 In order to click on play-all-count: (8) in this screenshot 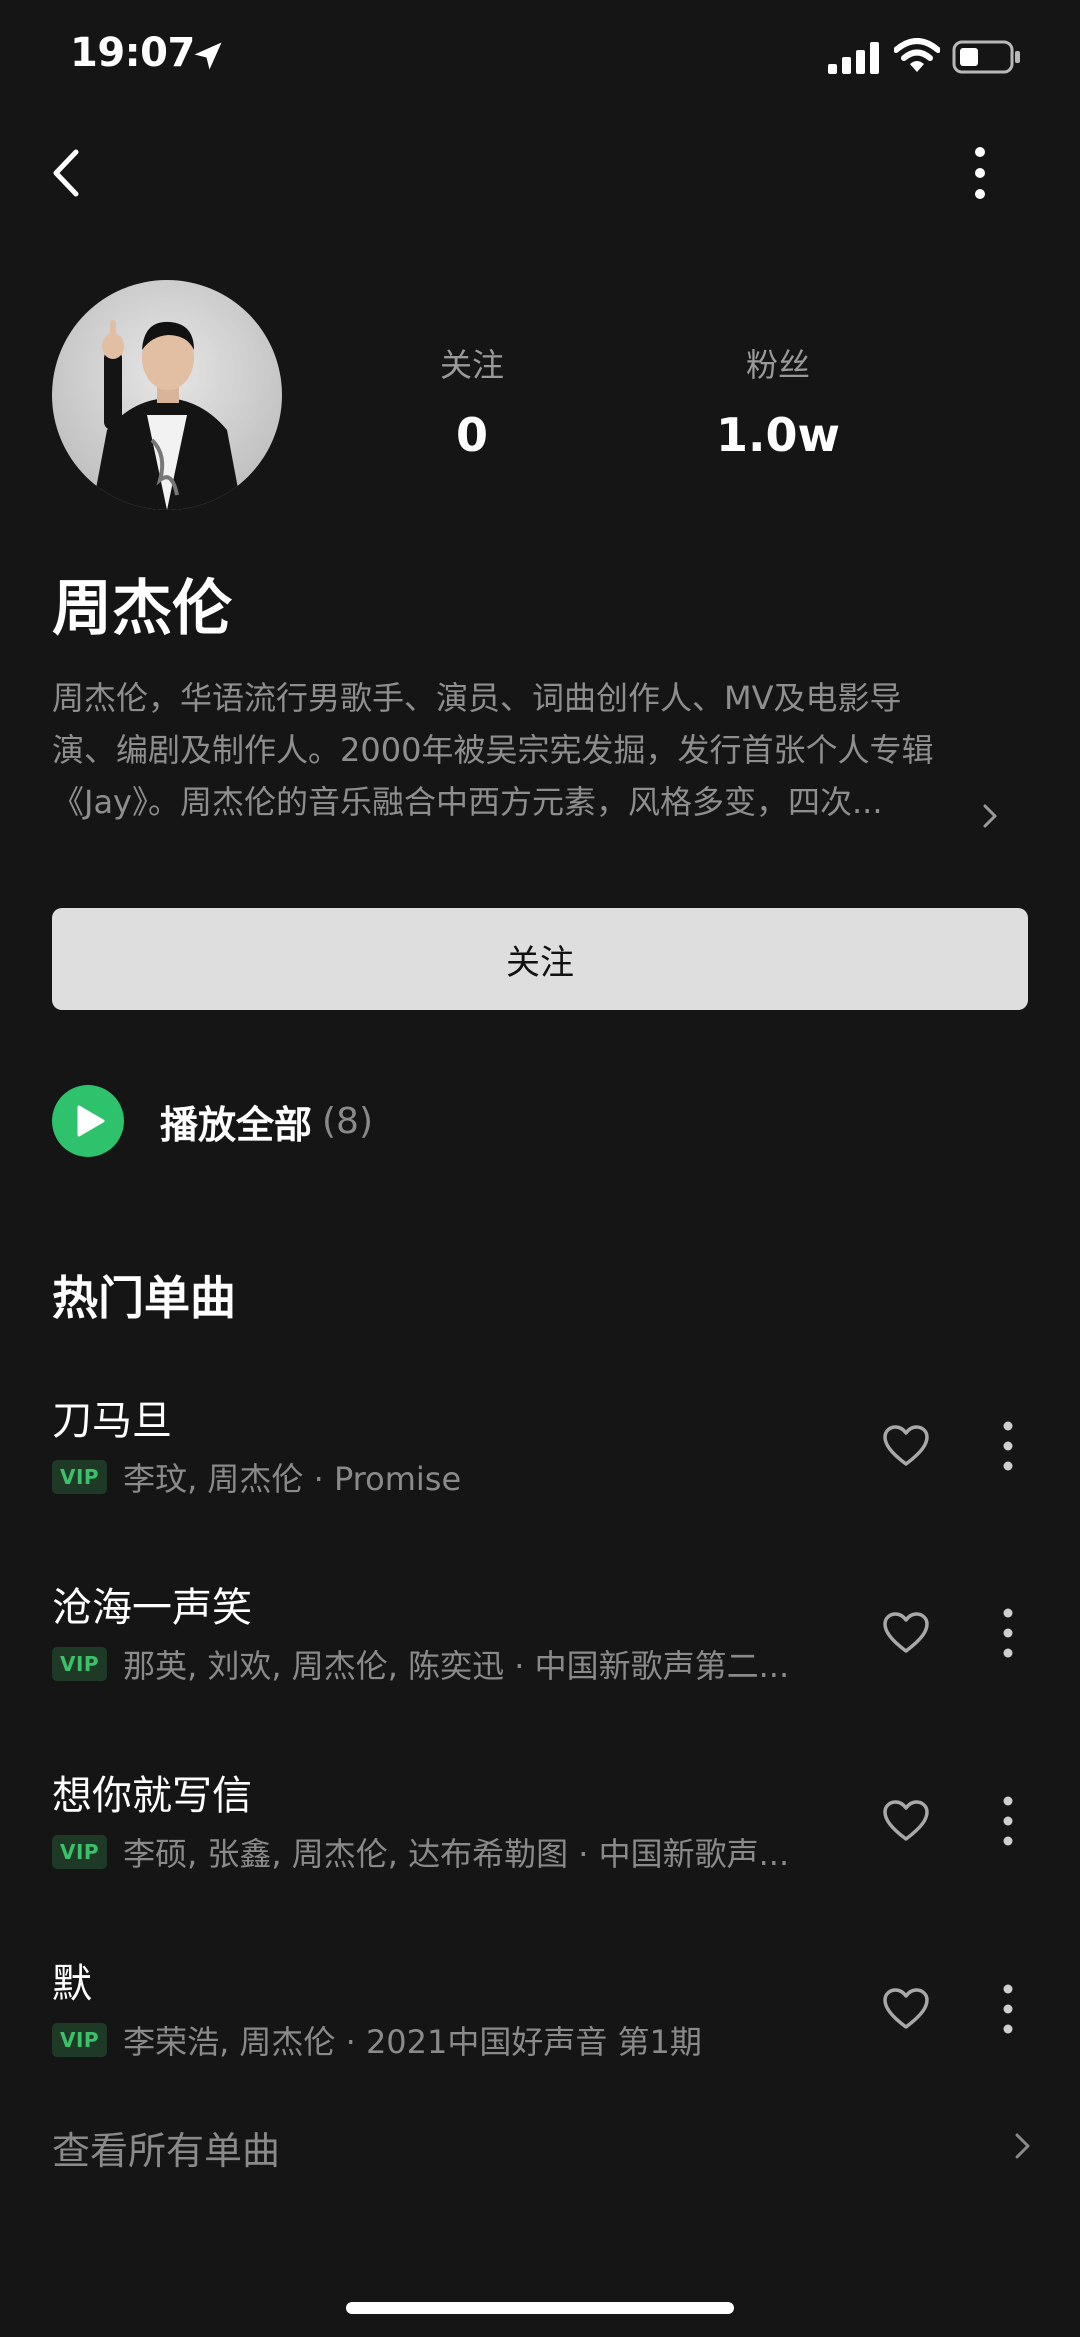, I will do `click(348, 1121)`.